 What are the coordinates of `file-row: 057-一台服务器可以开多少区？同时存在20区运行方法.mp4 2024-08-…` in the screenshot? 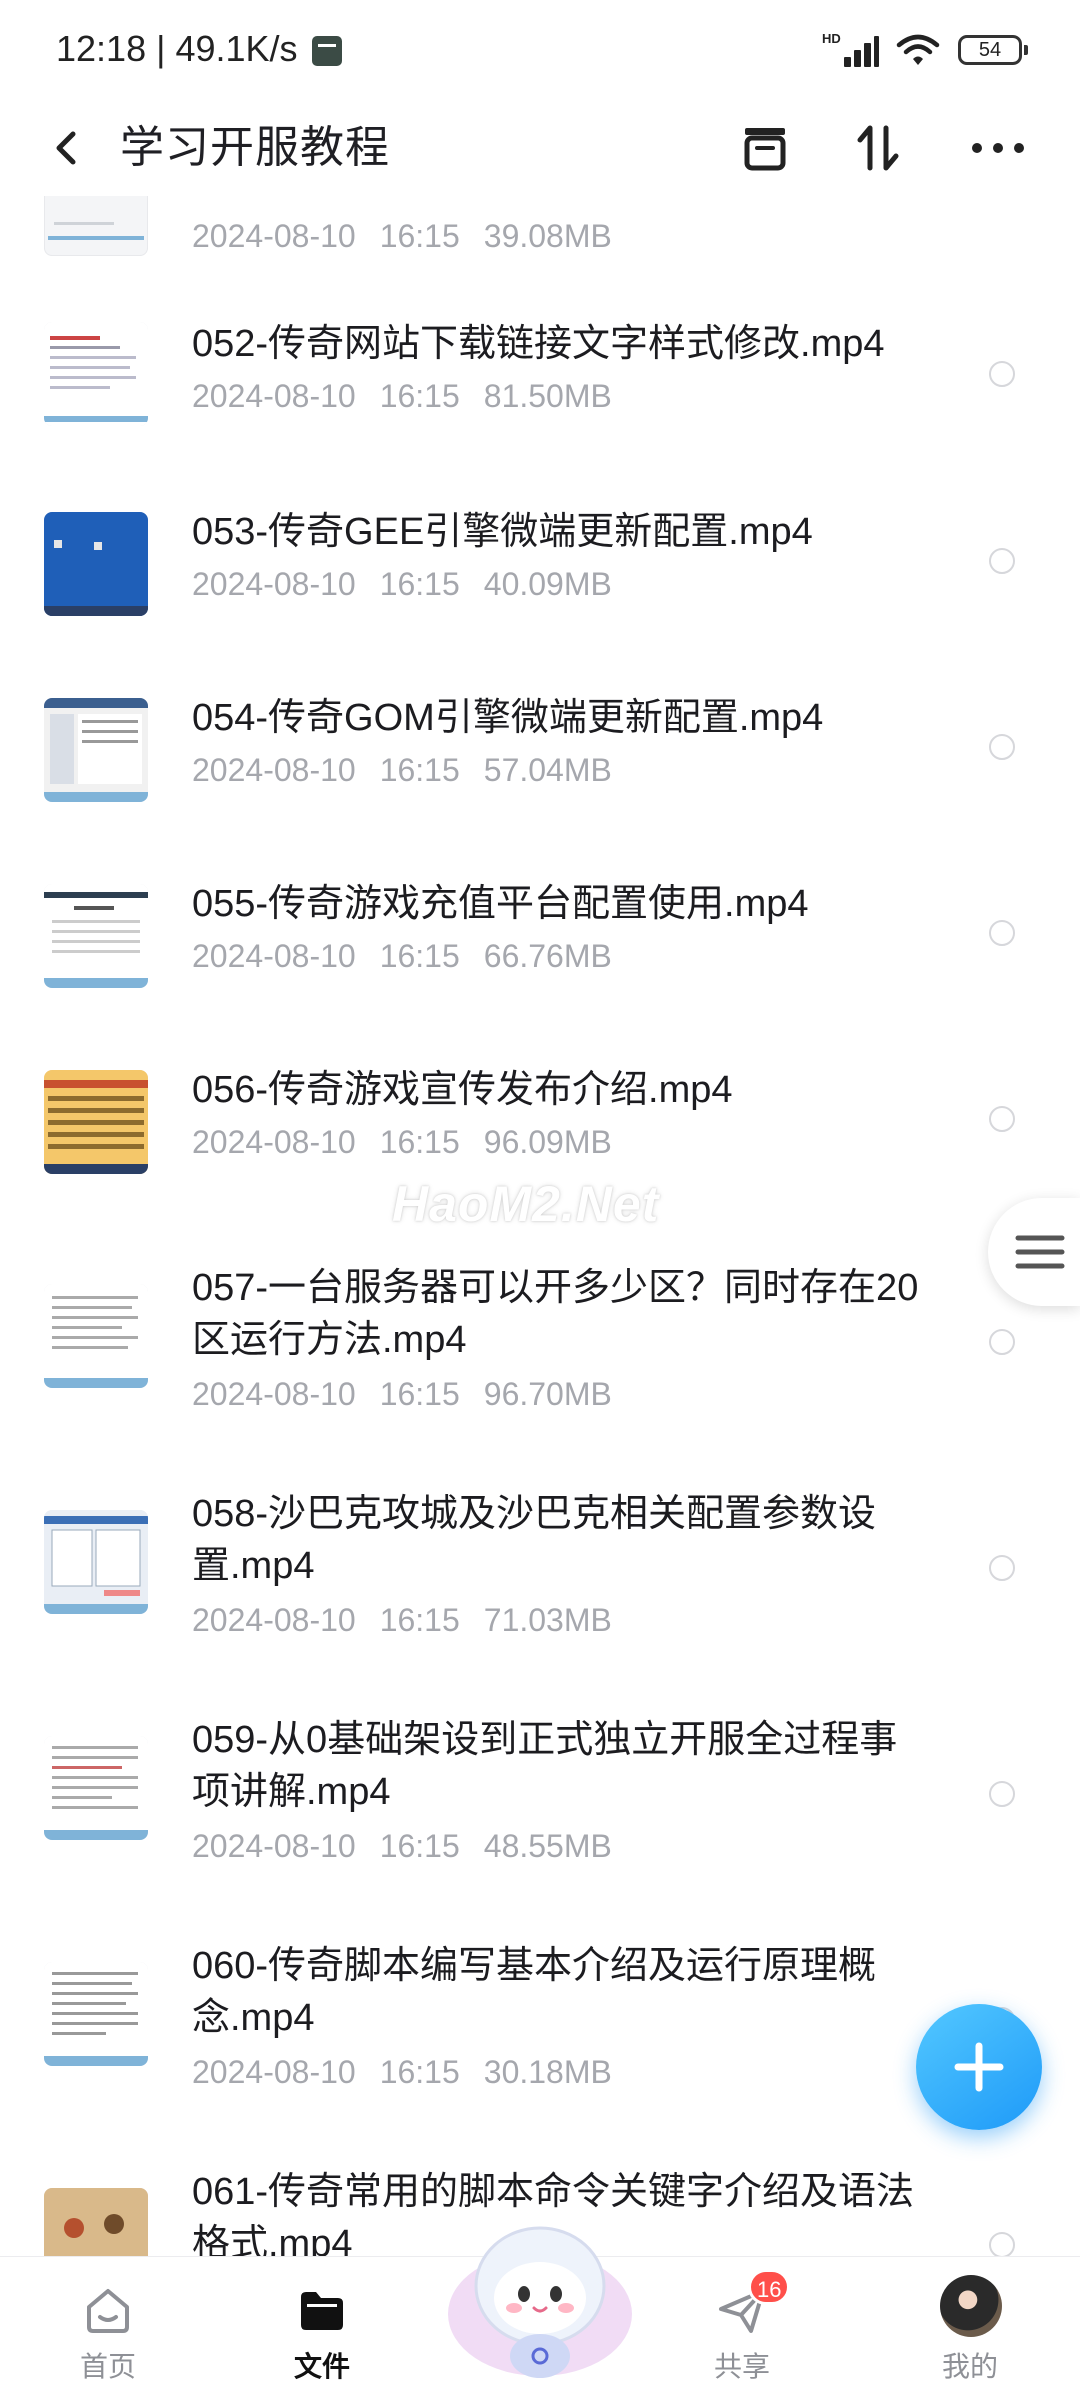 It's located at (540, 1344).